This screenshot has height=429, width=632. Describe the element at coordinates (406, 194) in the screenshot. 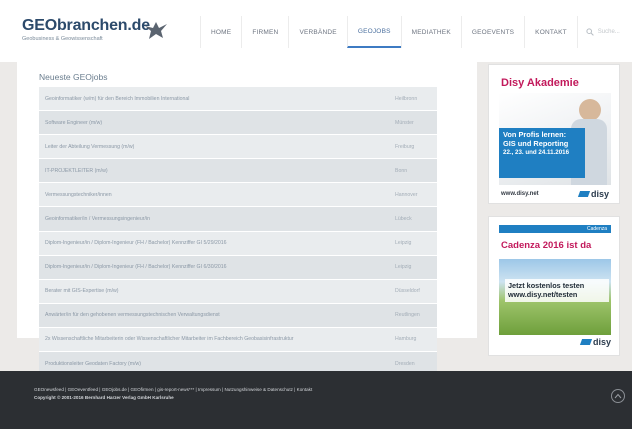

I see `job-city: Hannover` at that location.